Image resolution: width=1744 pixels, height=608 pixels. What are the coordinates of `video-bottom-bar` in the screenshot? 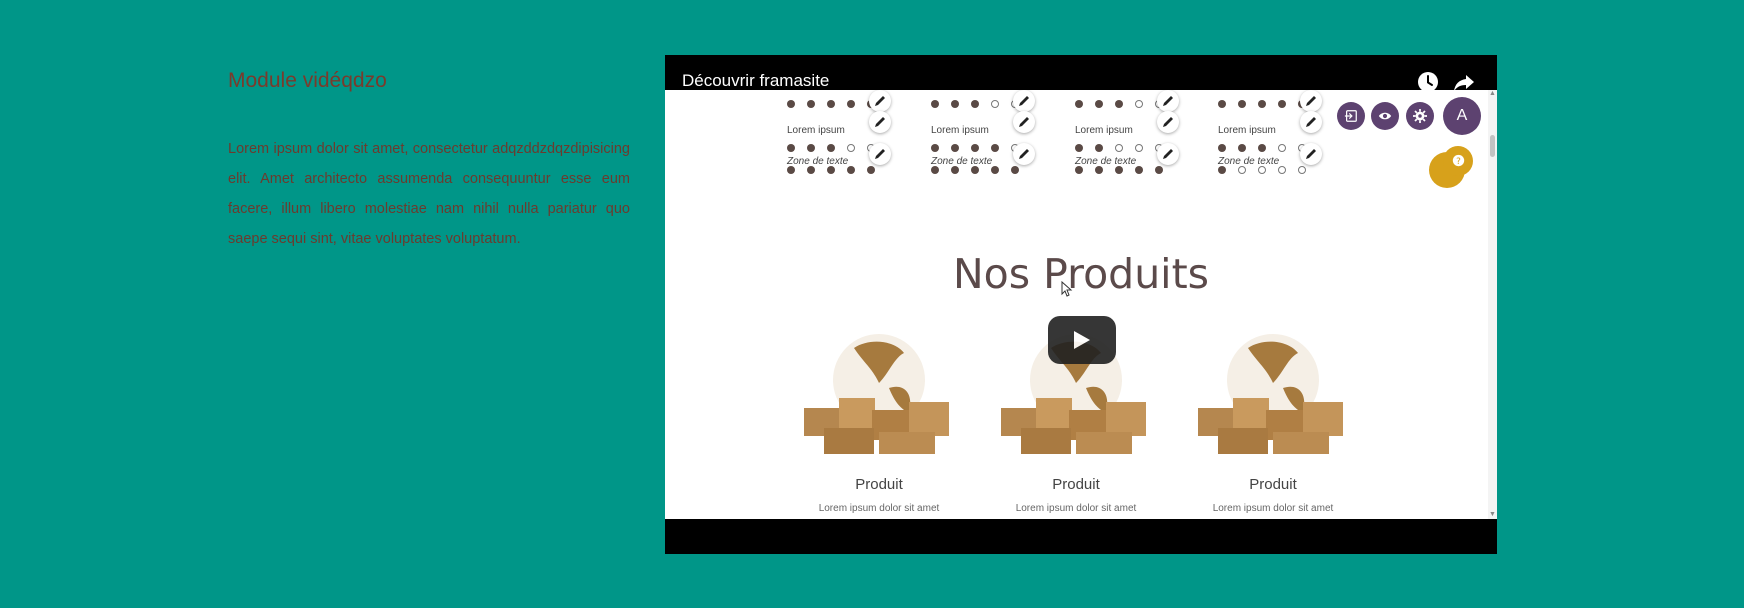 It's located at (1081, 536).